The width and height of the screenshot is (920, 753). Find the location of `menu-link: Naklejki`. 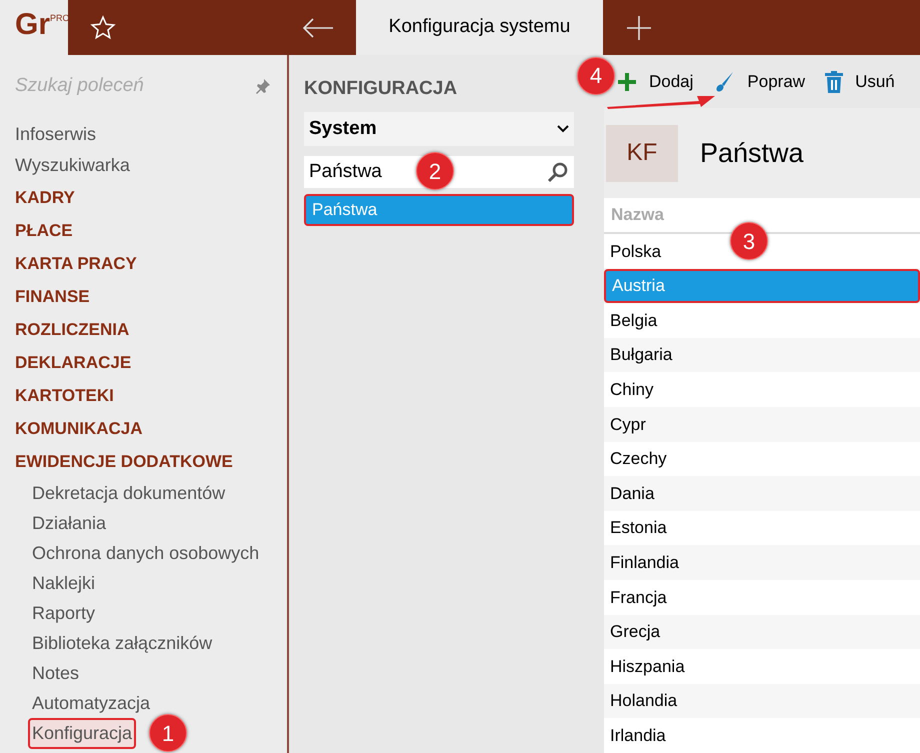

menu-link: Naklejki is located at coordinates (64, 583).